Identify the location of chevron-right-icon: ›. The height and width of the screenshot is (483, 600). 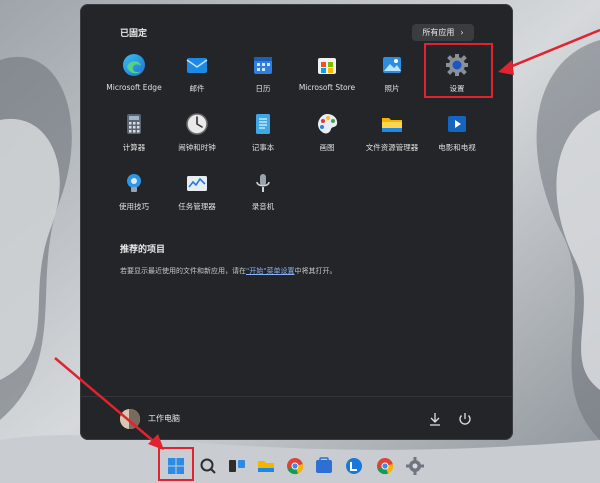
(462, 32).